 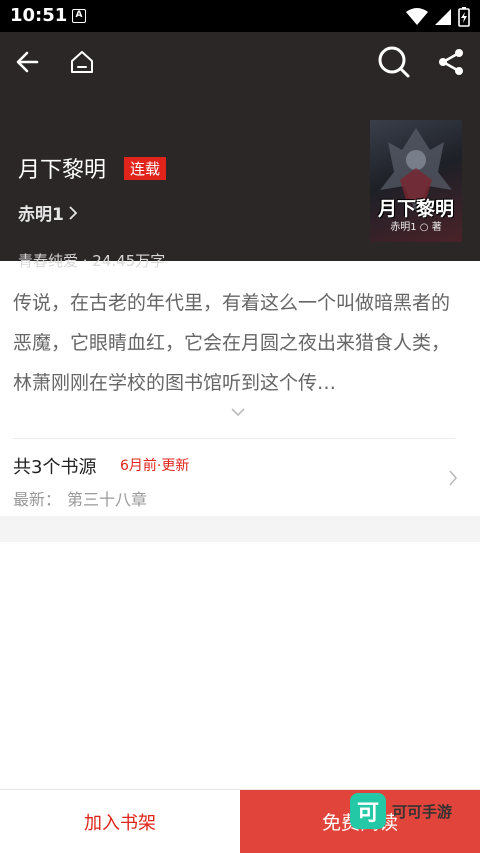 I want to click on book-sources-row: 共3个书源 6月前·更新 最新： 第三十八章, so click(x=240, y=478).